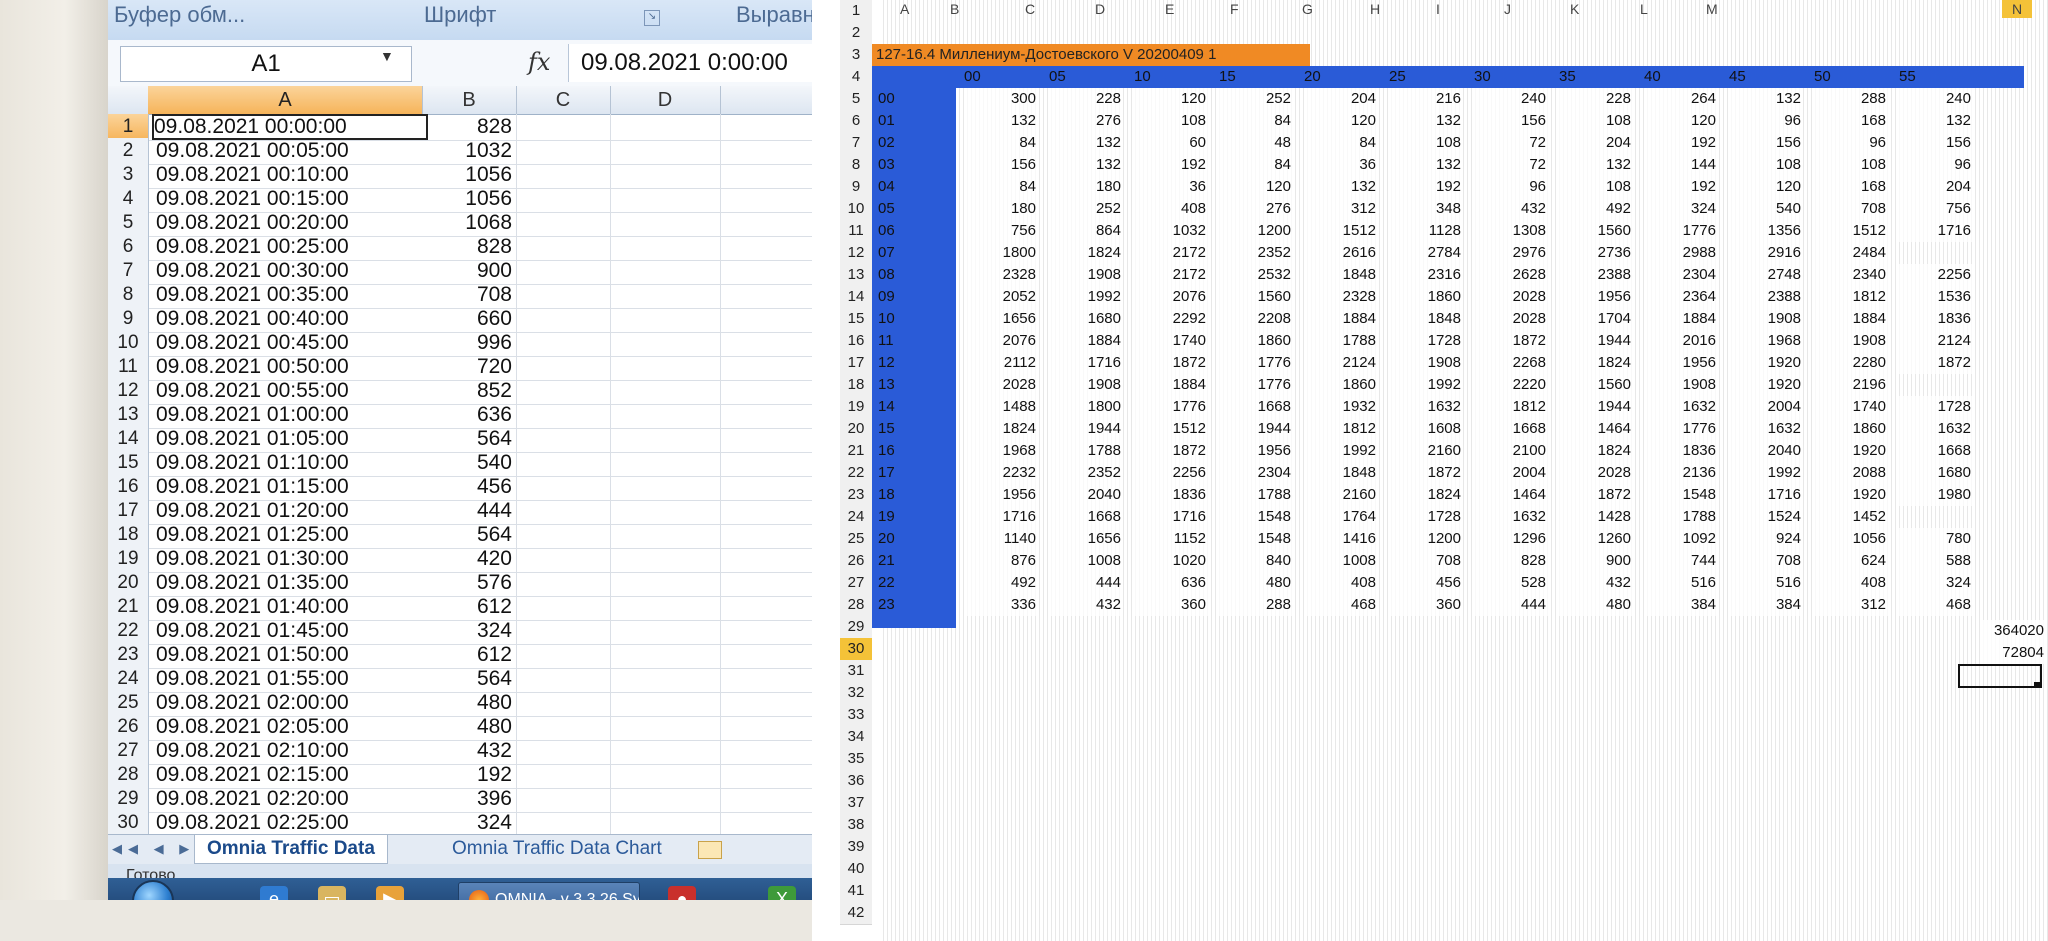 The width and height of the screenshot is (2048, 941). Describe the element at coordinates (1851, 231) in the screenshot. I see `table-cell: 1512` at that location.